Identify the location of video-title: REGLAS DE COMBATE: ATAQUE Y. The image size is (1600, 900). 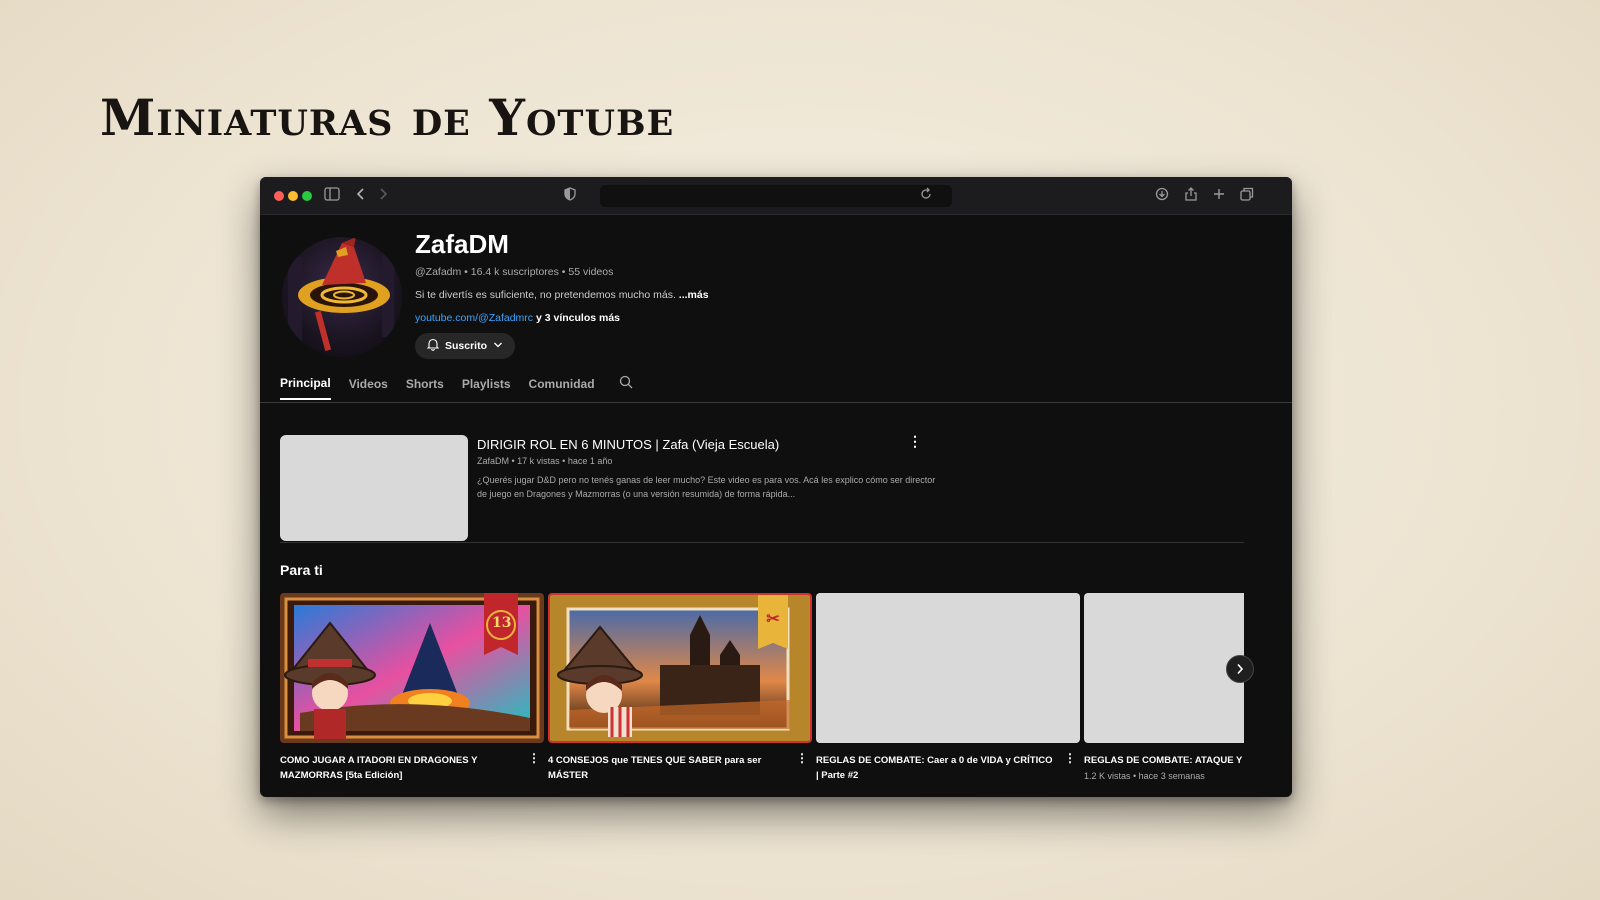
(1164, 760).